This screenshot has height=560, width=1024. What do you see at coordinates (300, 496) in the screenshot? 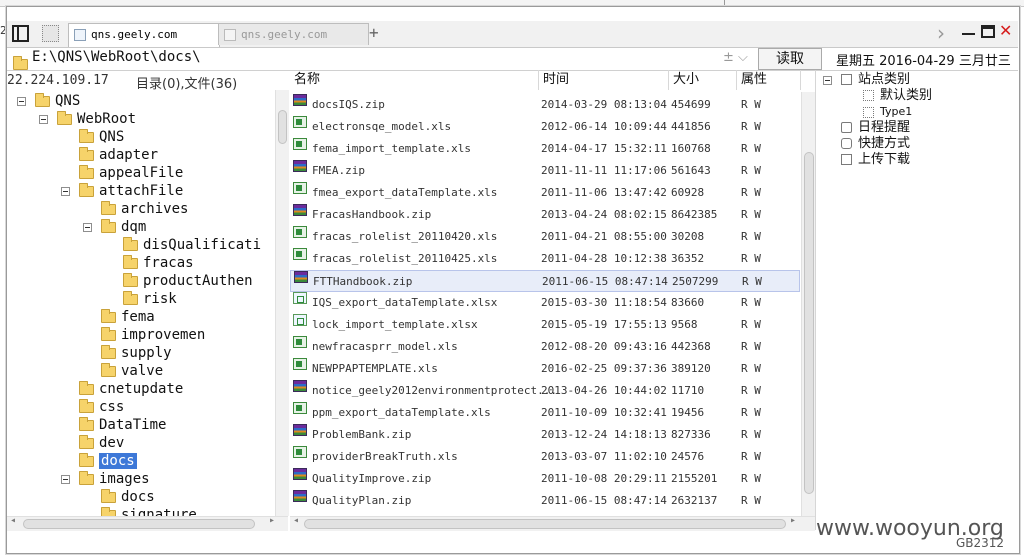
I see `zip-file-icon` at bounding box center [300, 496].